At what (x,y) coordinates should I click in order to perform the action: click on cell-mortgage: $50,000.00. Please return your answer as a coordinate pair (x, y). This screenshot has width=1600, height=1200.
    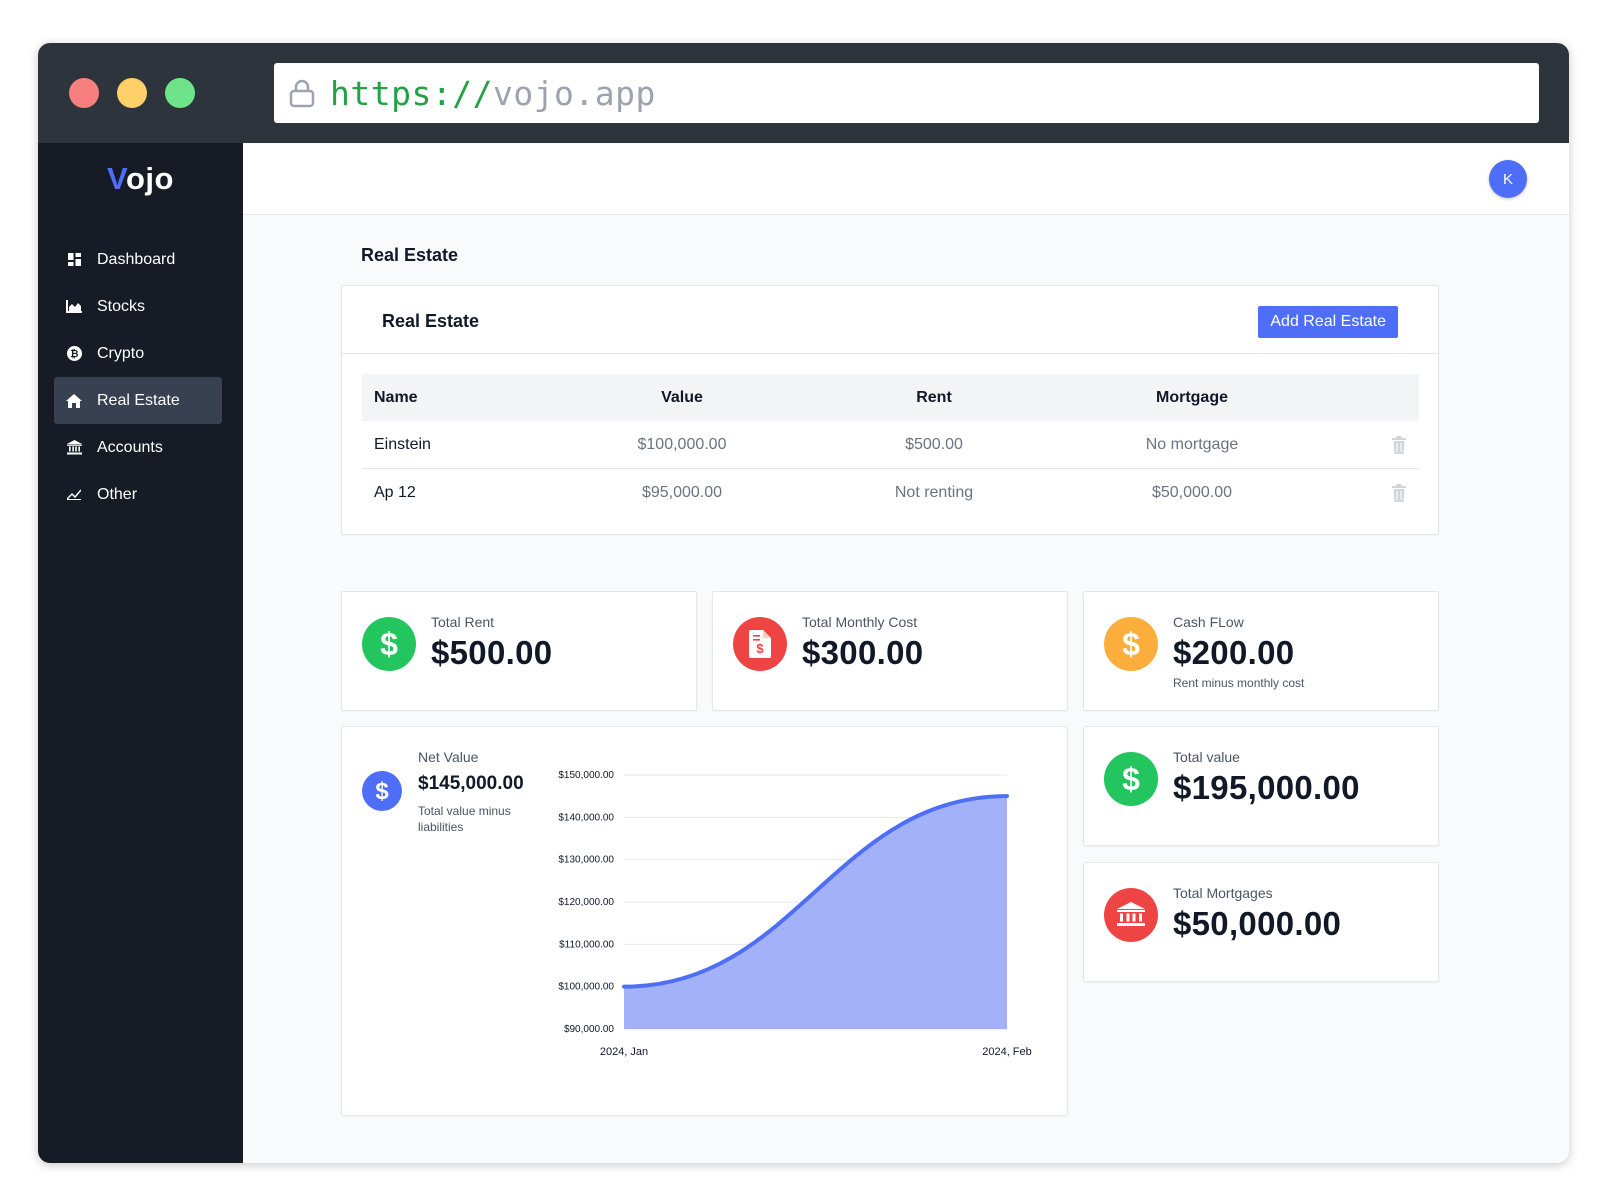
    Looking at the image, I should click on (1192, 492).